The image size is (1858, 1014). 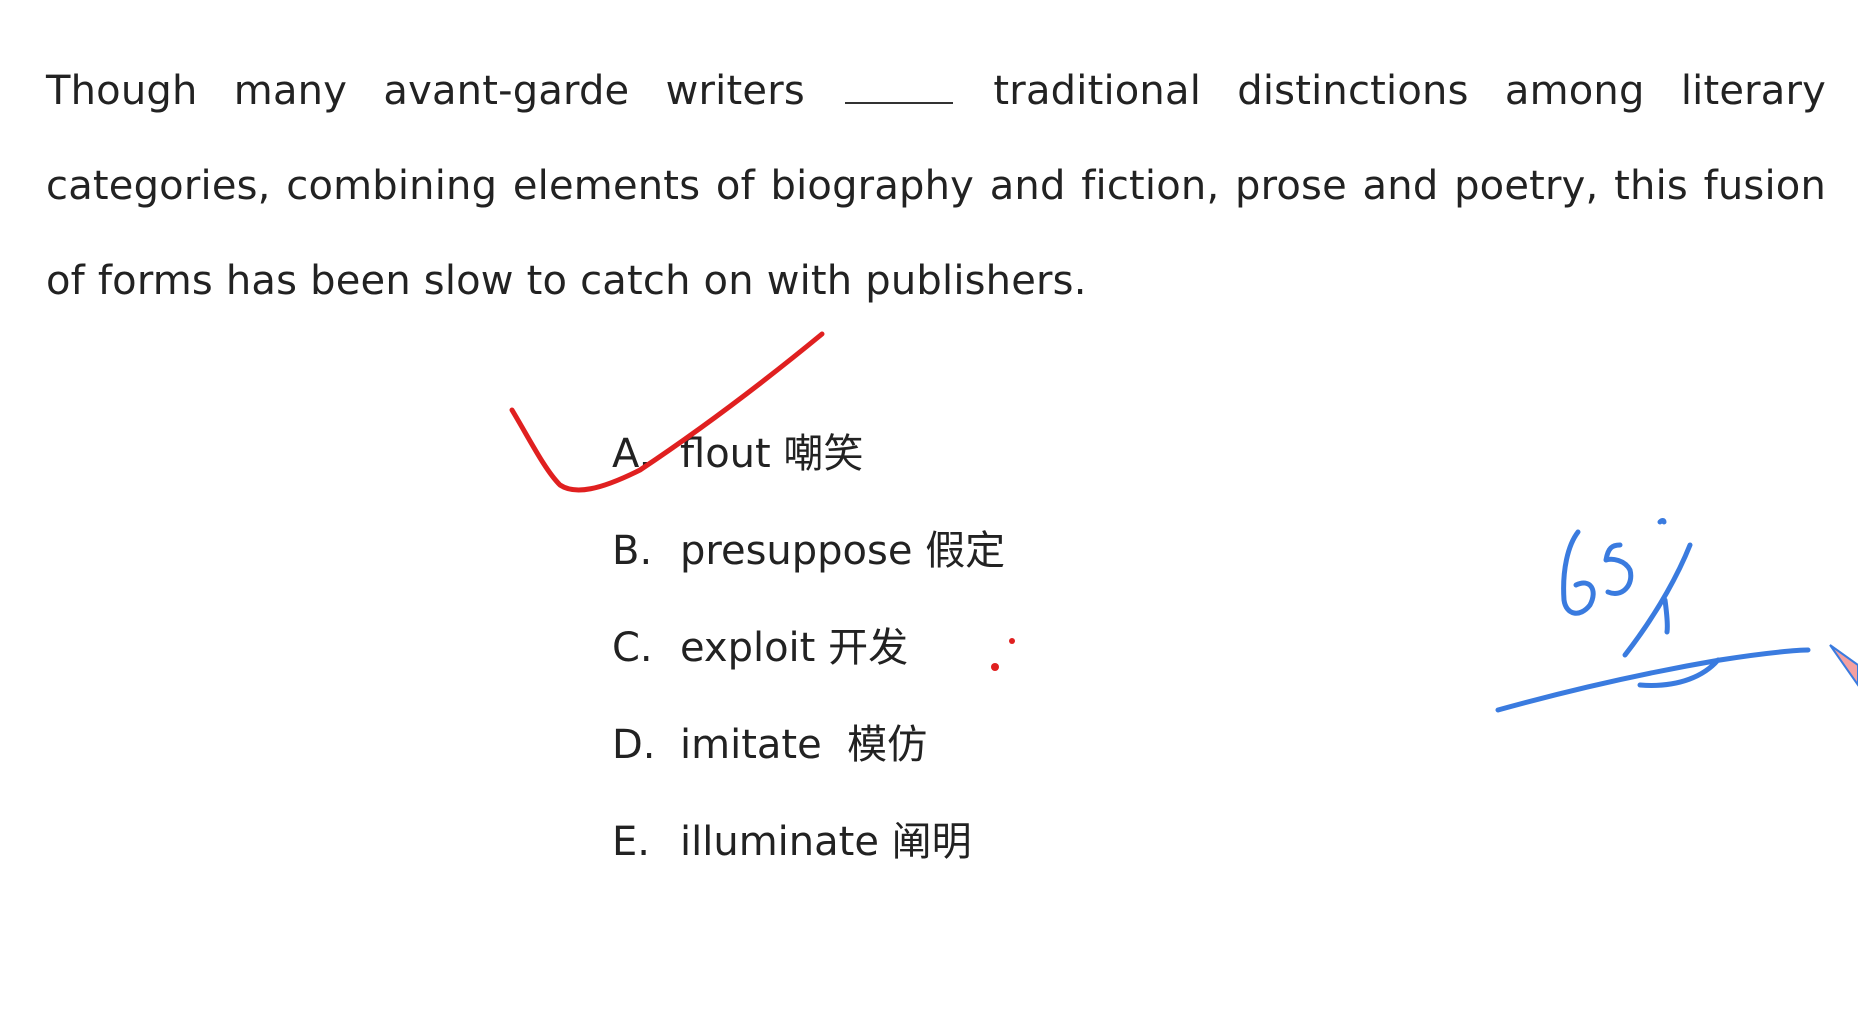 What do you see at coordinates (1843, 665) in the screenshot?
I see `pencil-cursor-icon` at bounding box center [1843, 665].